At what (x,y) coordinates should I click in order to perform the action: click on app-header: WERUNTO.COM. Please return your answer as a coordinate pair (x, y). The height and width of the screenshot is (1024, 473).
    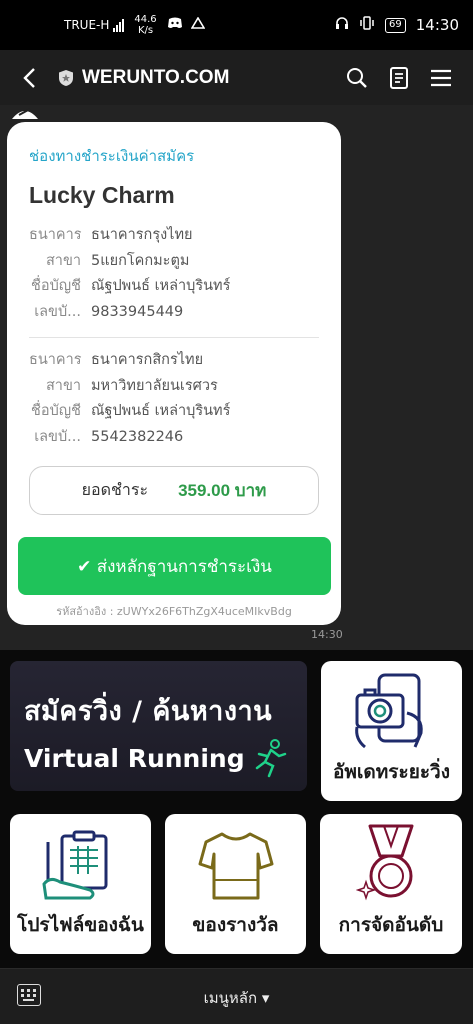
    Looking at the image, I should click on (236, 77).